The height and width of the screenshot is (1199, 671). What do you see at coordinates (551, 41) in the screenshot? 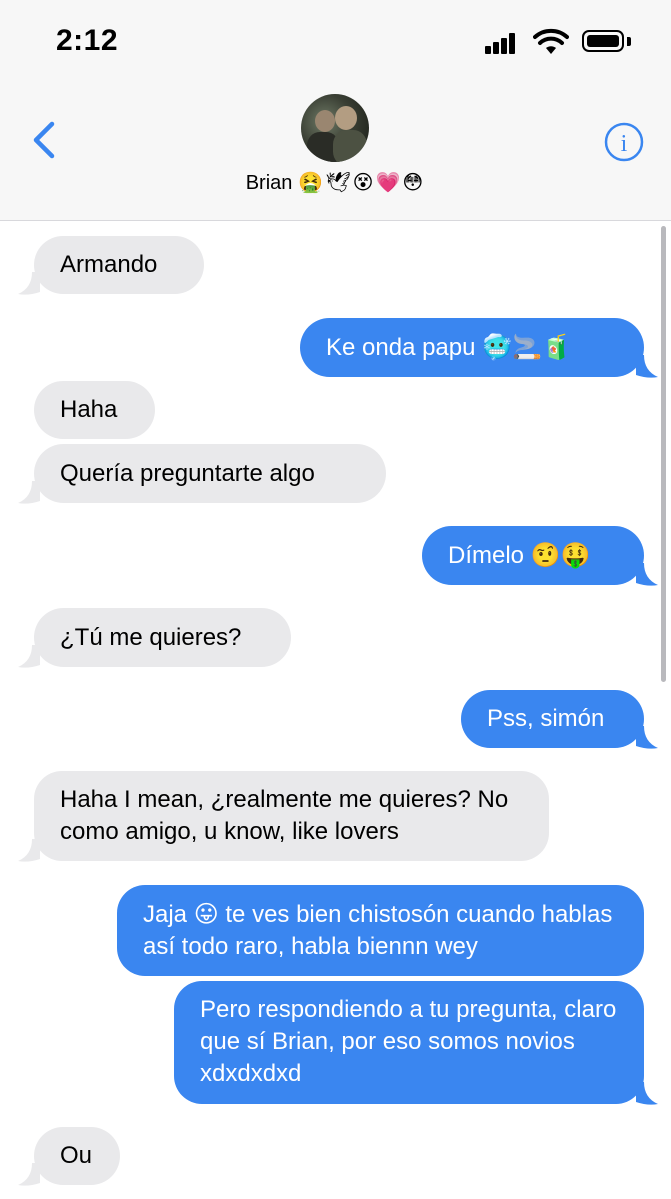
I see `wifi-icon` at bounding box center [551, 41].